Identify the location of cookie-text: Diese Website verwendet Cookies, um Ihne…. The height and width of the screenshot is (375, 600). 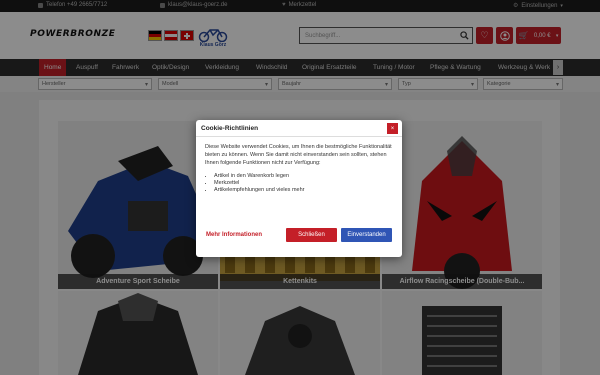
(298, 155).